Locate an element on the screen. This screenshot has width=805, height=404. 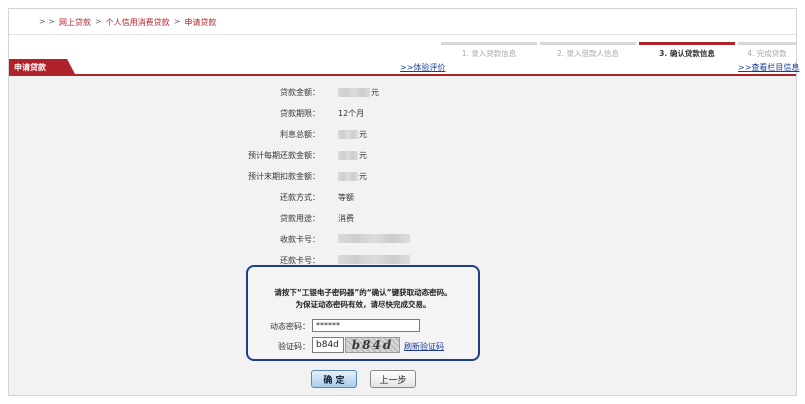
column-info-link: >>查看栏目信息 is located at coordinates (768, 67).